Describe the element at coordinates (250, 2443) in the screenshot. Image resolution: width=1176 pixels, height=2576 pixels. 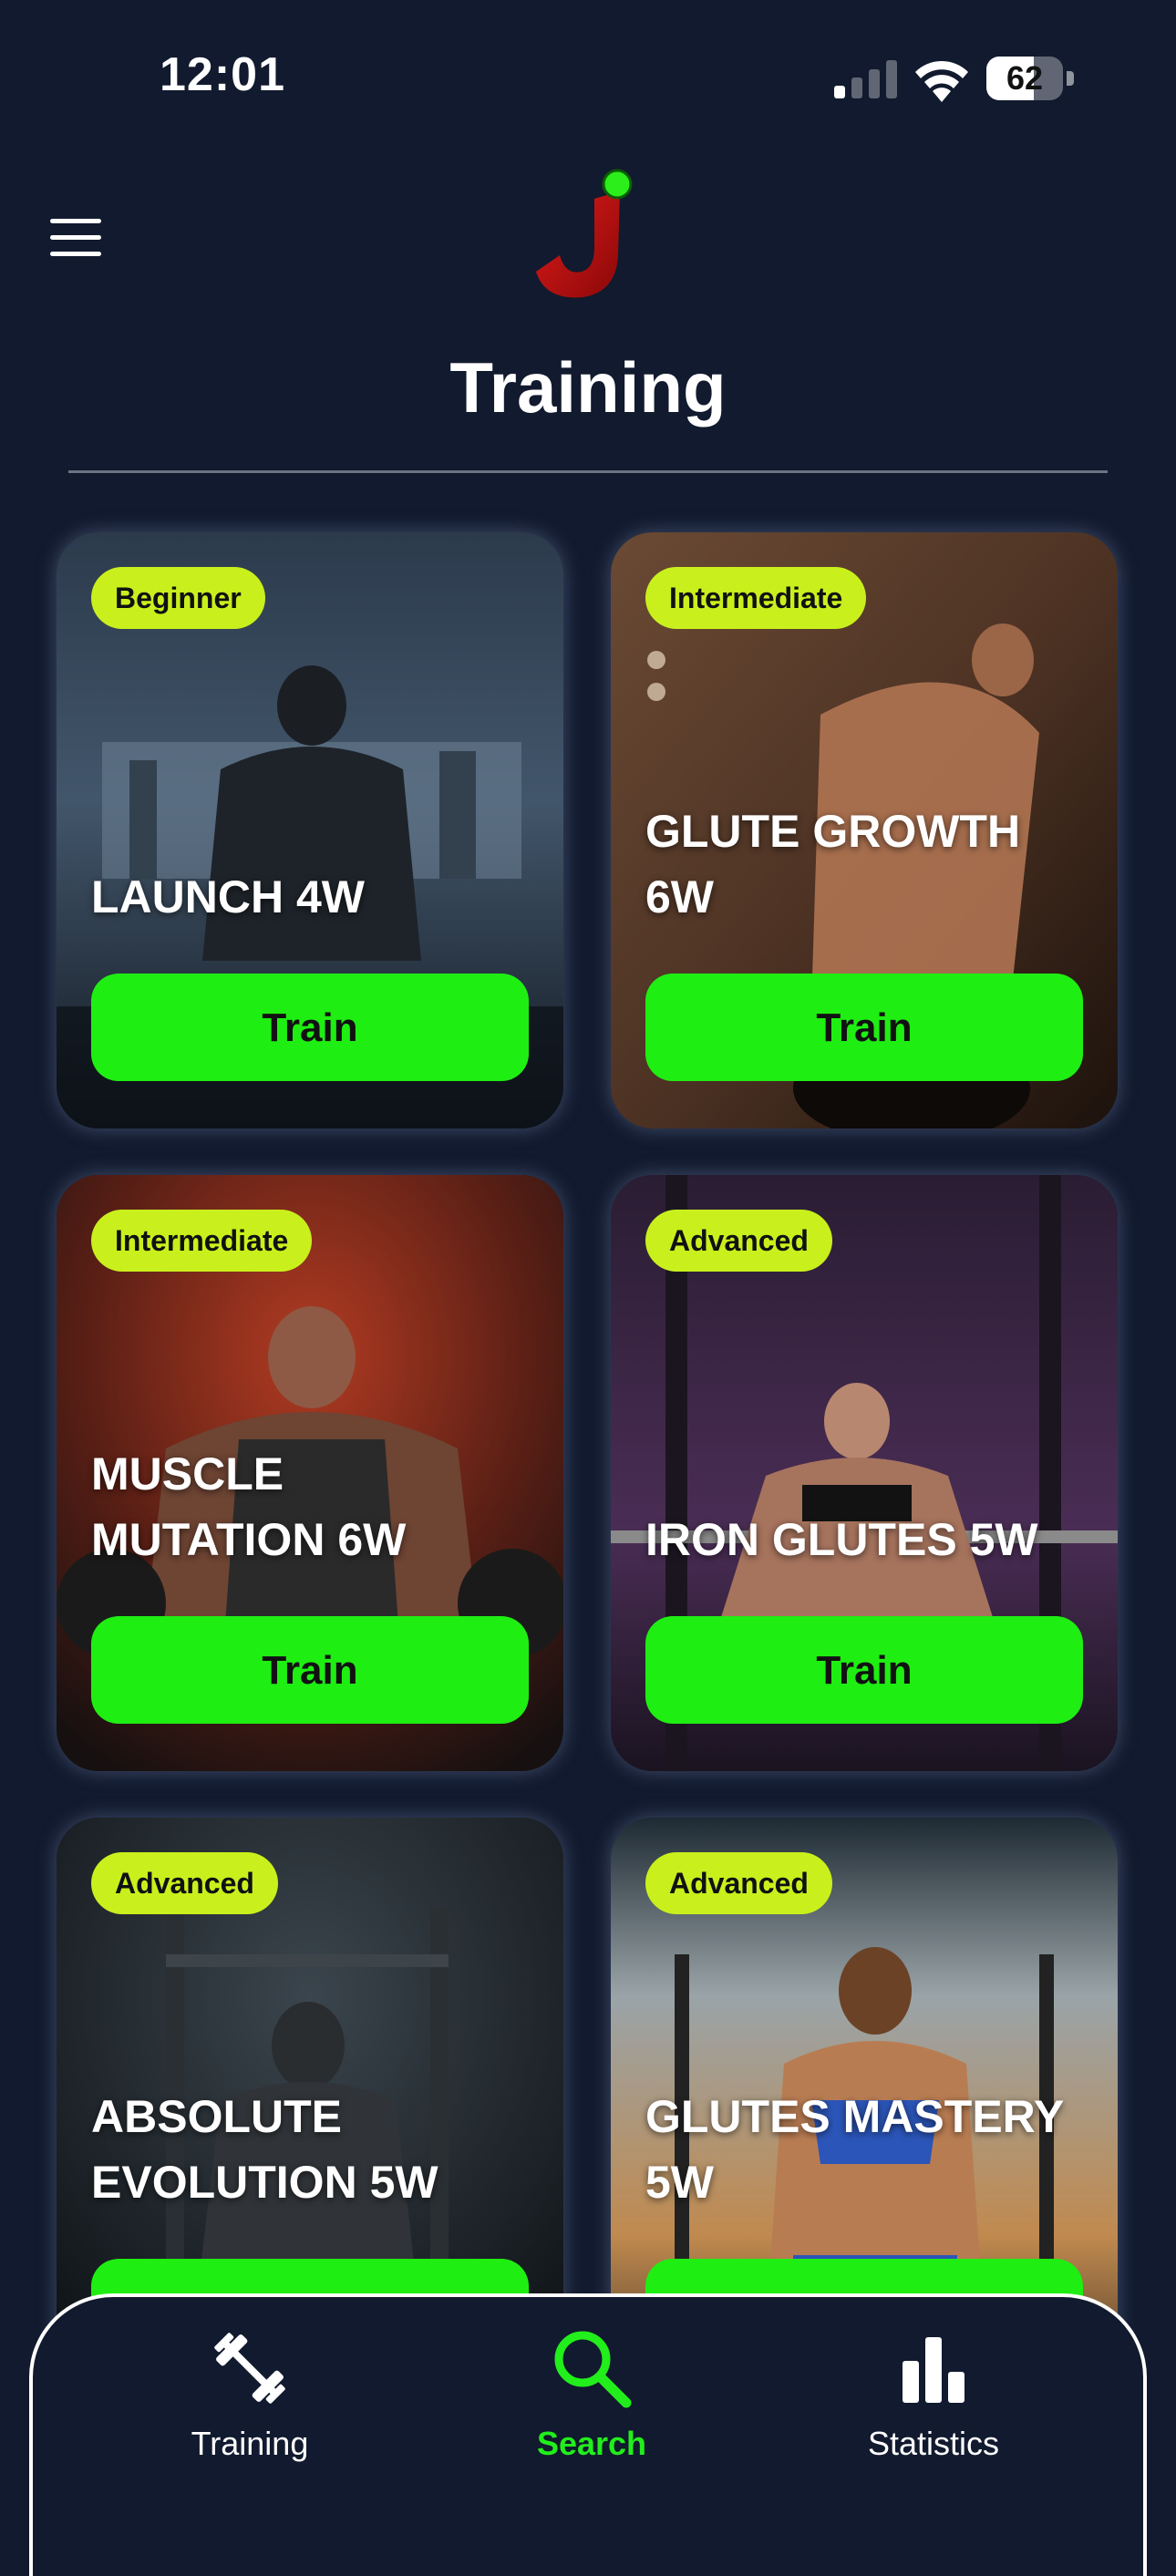
I see `nav-label-training: Training` at that location.